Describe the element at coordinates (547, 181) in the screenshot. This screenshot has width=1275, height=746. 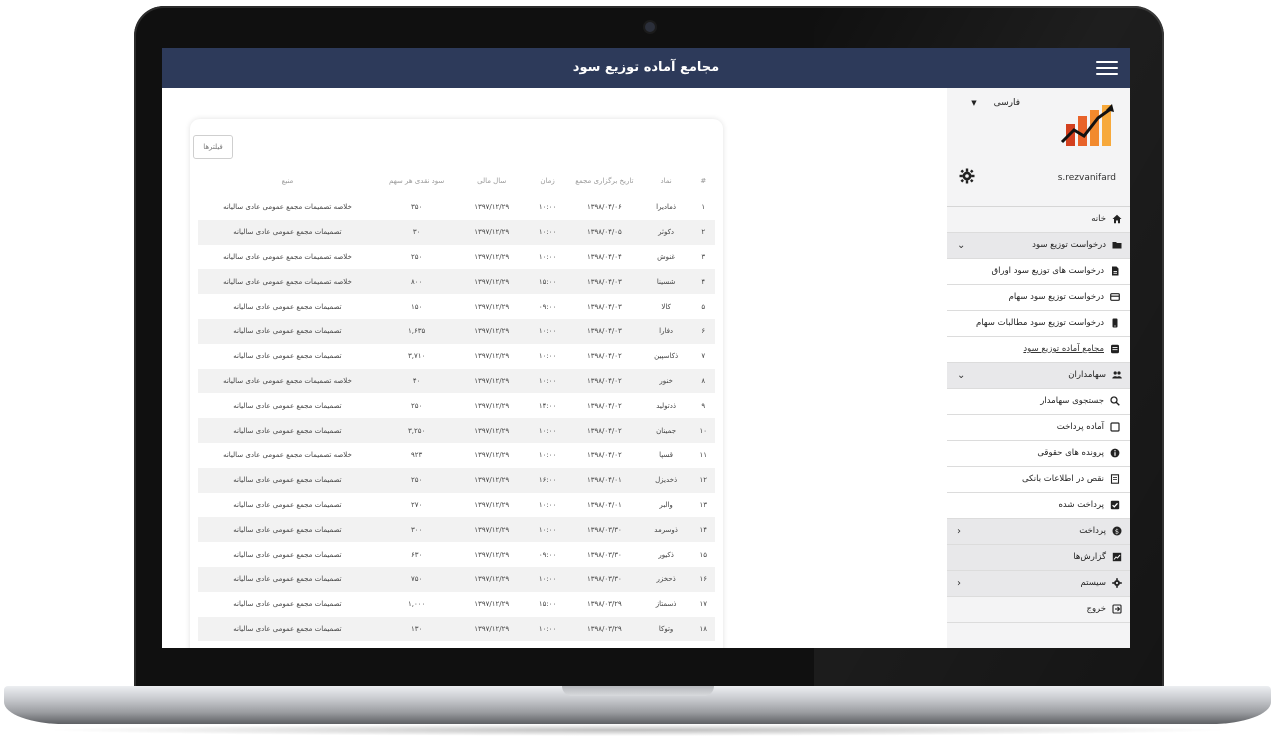
I see `column-header-time: زمان` at that location.